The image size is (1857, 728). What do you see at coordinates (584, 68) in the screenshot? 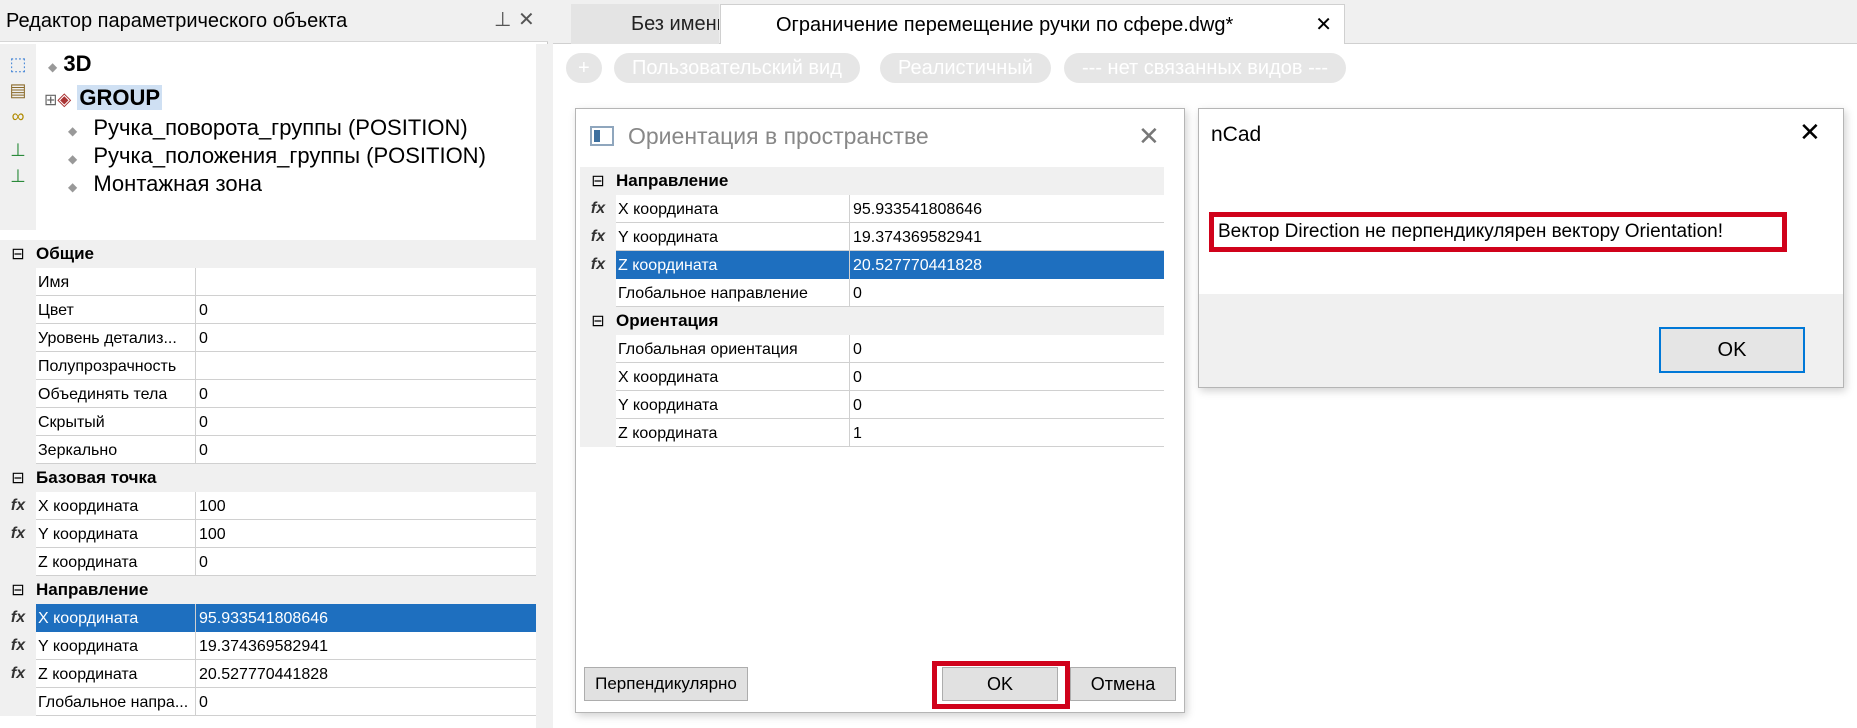
I see `add-view-button: +` at bounding box center [584, 68].